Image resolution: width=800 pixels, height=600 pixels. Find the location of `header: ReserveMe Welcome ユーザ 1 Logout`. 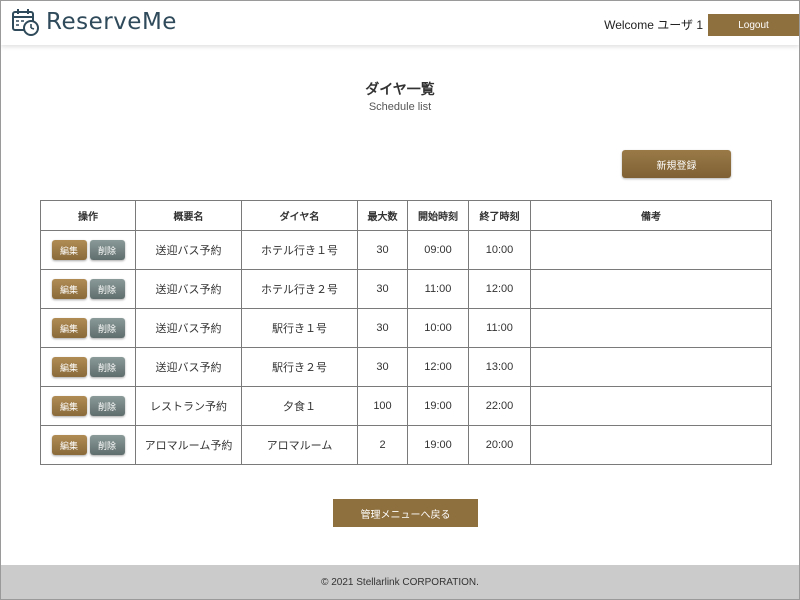

header: ReserveMe Welcome ユーザ 1 Logout is located at coordinates (400, 23).